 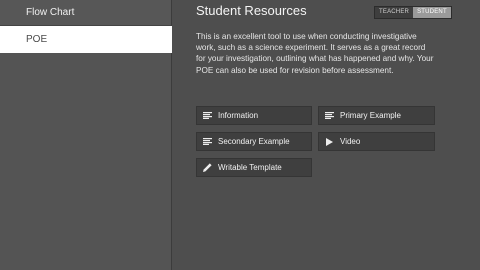 I want to click on page-title: Student Resources, so click(x=251, y=10).